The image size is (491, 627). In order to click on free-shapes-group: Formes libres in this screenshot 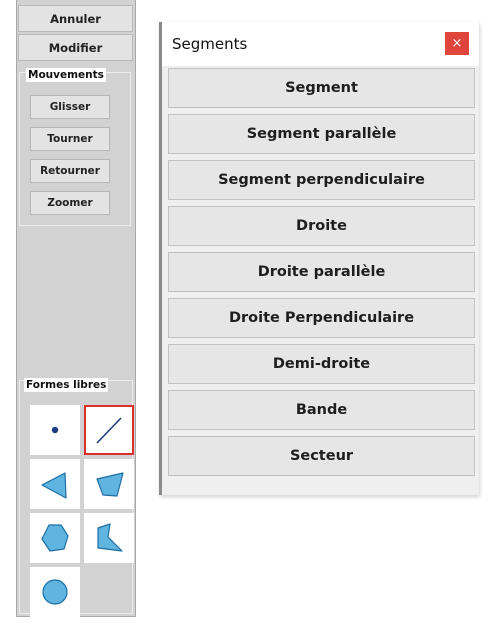, I will do `click(76, 497)`.